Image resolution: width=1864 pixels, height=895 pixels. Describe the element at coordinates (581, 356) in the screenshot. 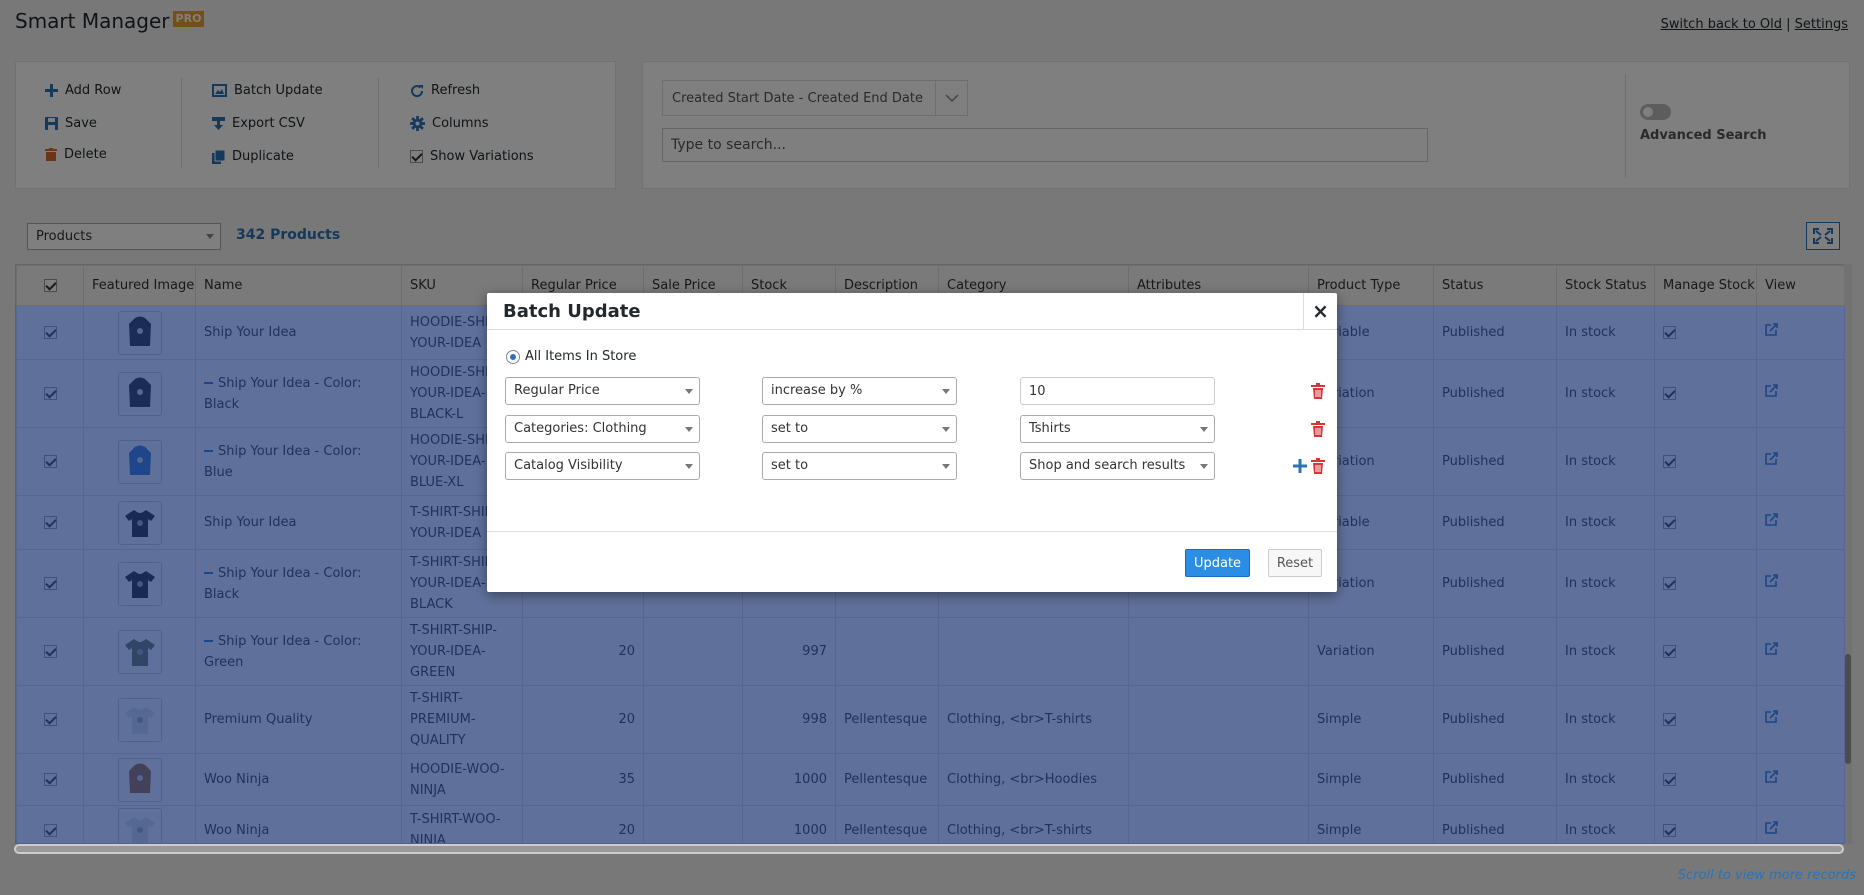

I see `scope-label: All Items In Store` at that location.